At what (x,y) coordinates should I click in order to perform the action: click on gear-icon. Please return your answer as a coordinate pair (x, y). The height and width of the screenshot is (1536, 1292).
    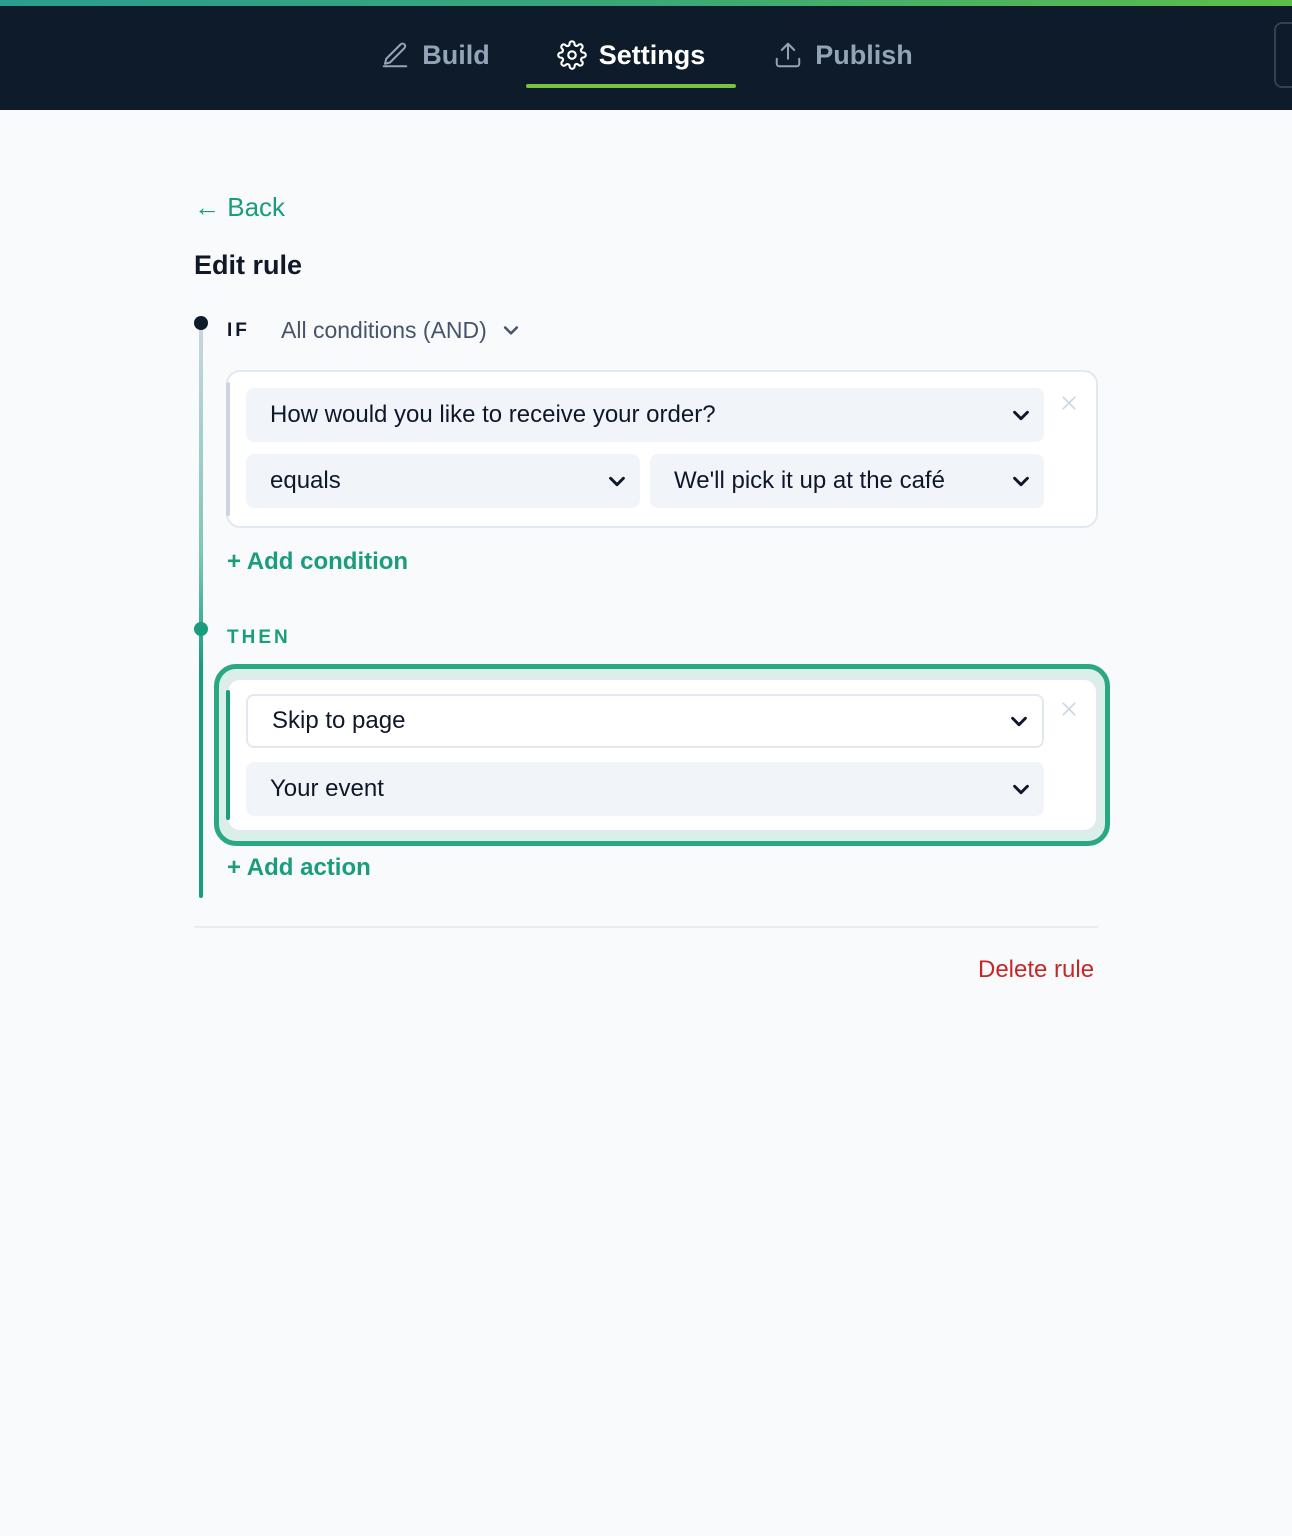
    Looking at the image, I should click on (571, 55).